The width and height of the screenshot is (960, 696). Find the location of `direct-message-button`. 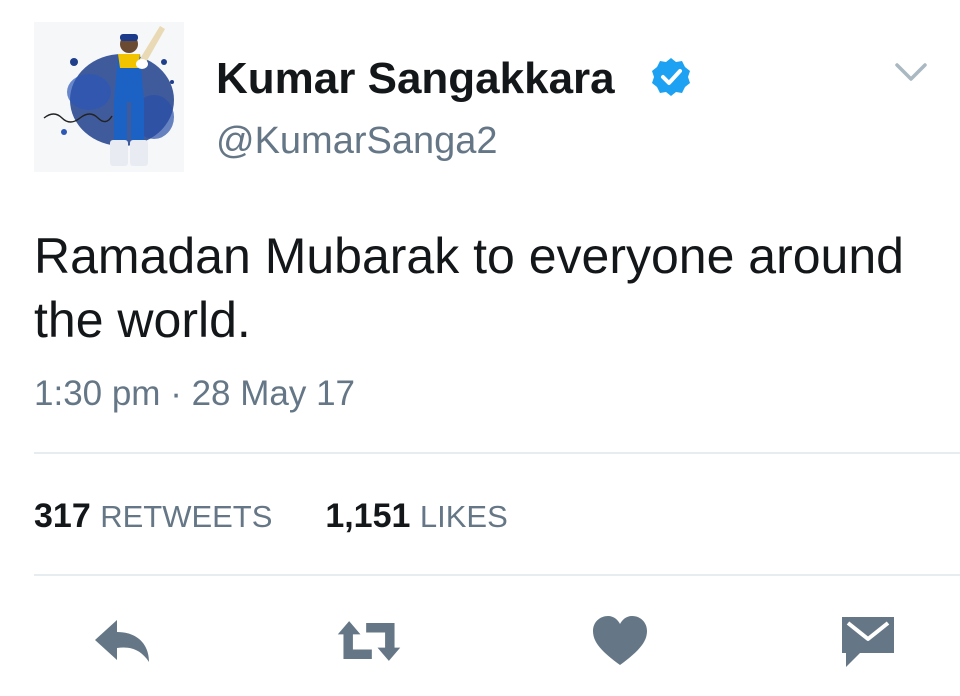

direct-message-button is located at coordinates (868, 641).